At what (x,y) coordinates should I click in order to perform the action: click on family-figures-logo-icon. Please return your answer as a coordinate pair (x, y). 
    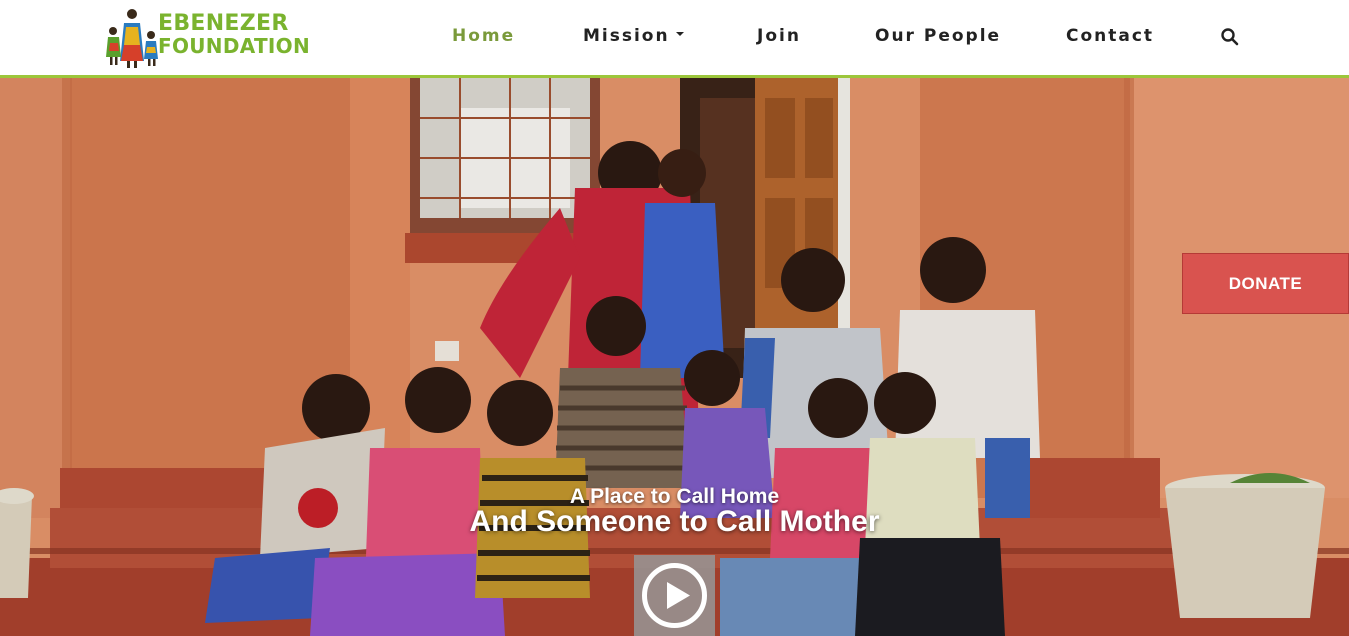
    Looking at the image, I should click on (132, 38).